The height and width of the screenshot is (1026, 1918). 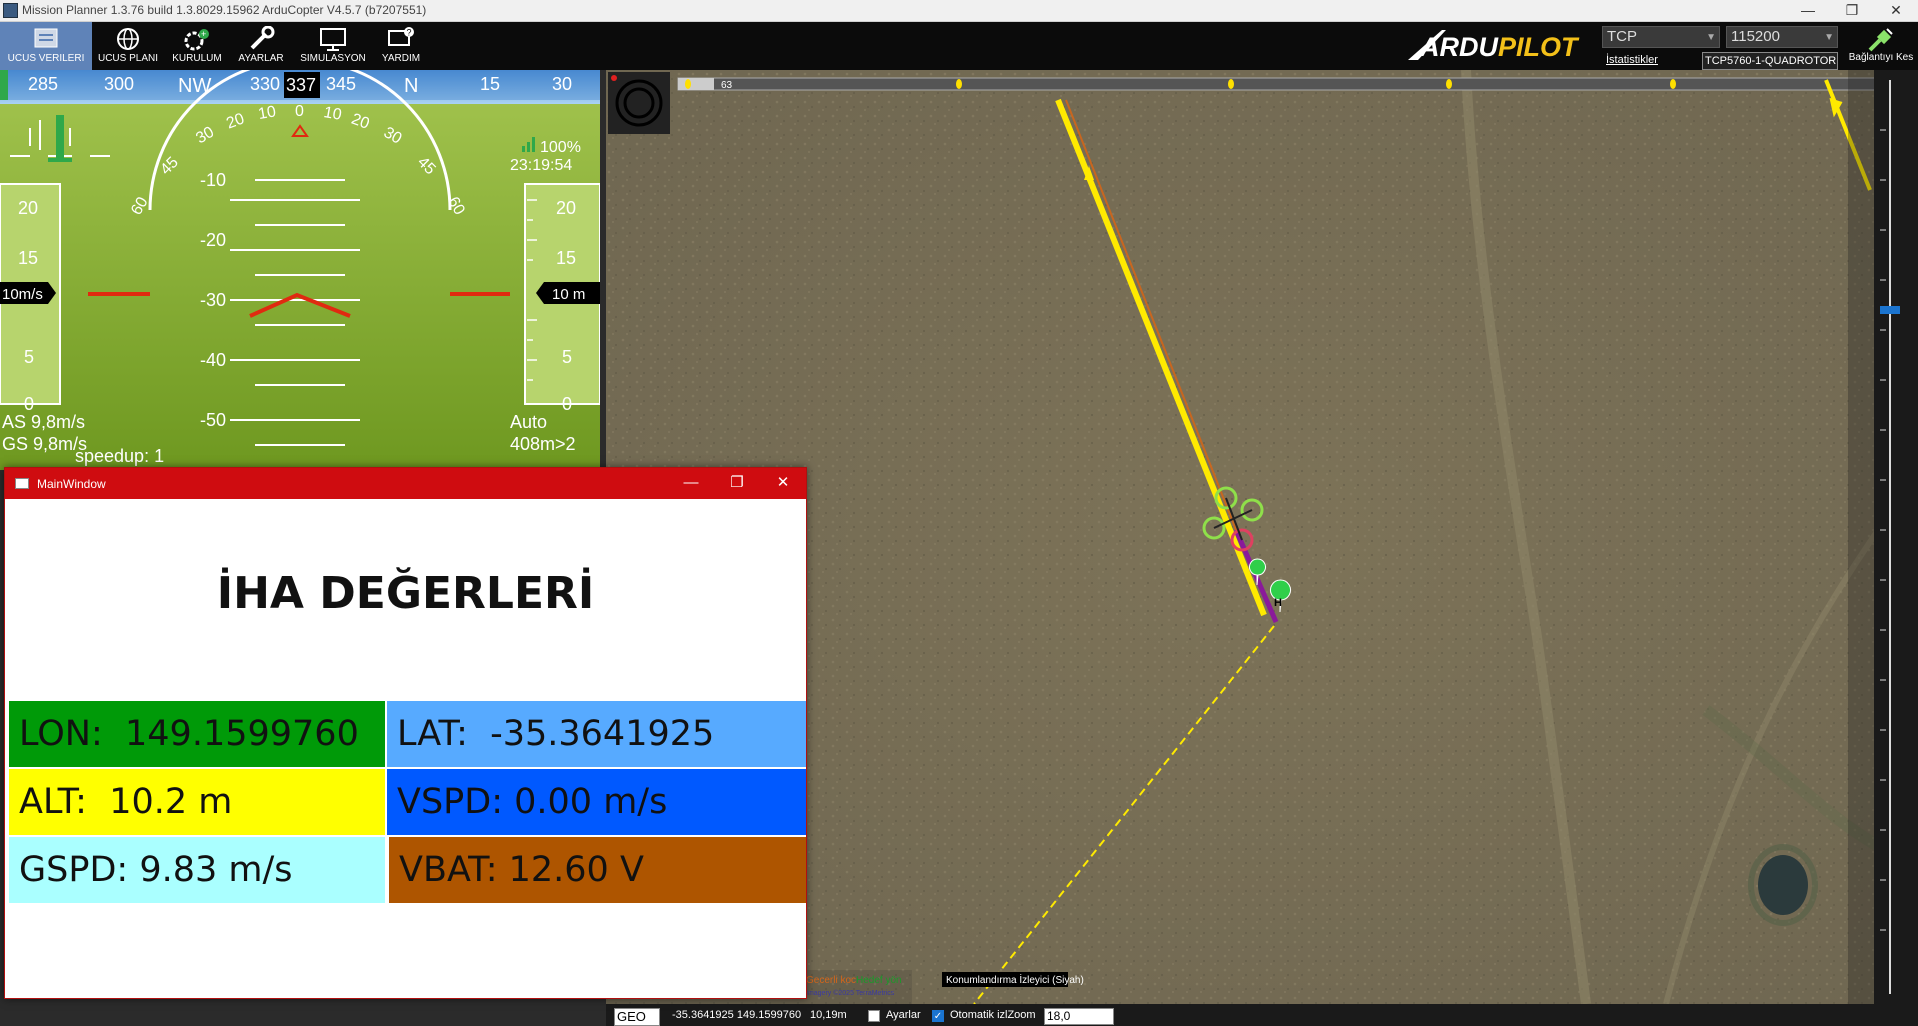 What do you see at coordinates (562, 84) in the screenshot?
I see `heading-tick: 30` at bounding box center [562, 84].